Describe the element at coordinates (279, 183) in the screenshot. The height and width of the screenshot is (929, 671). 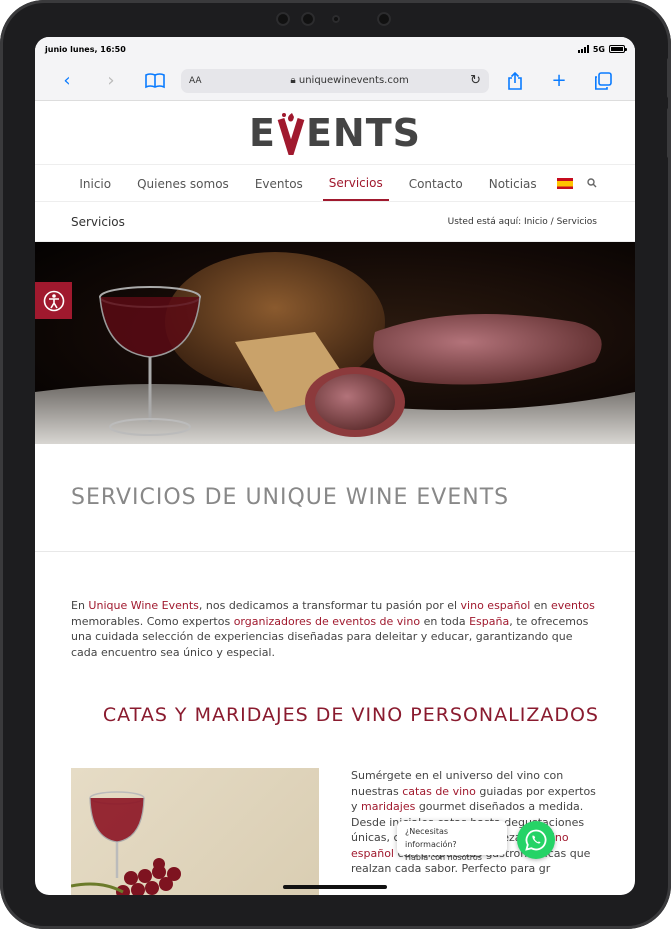
I see `nav-item-eventos: Eventos` at that location.